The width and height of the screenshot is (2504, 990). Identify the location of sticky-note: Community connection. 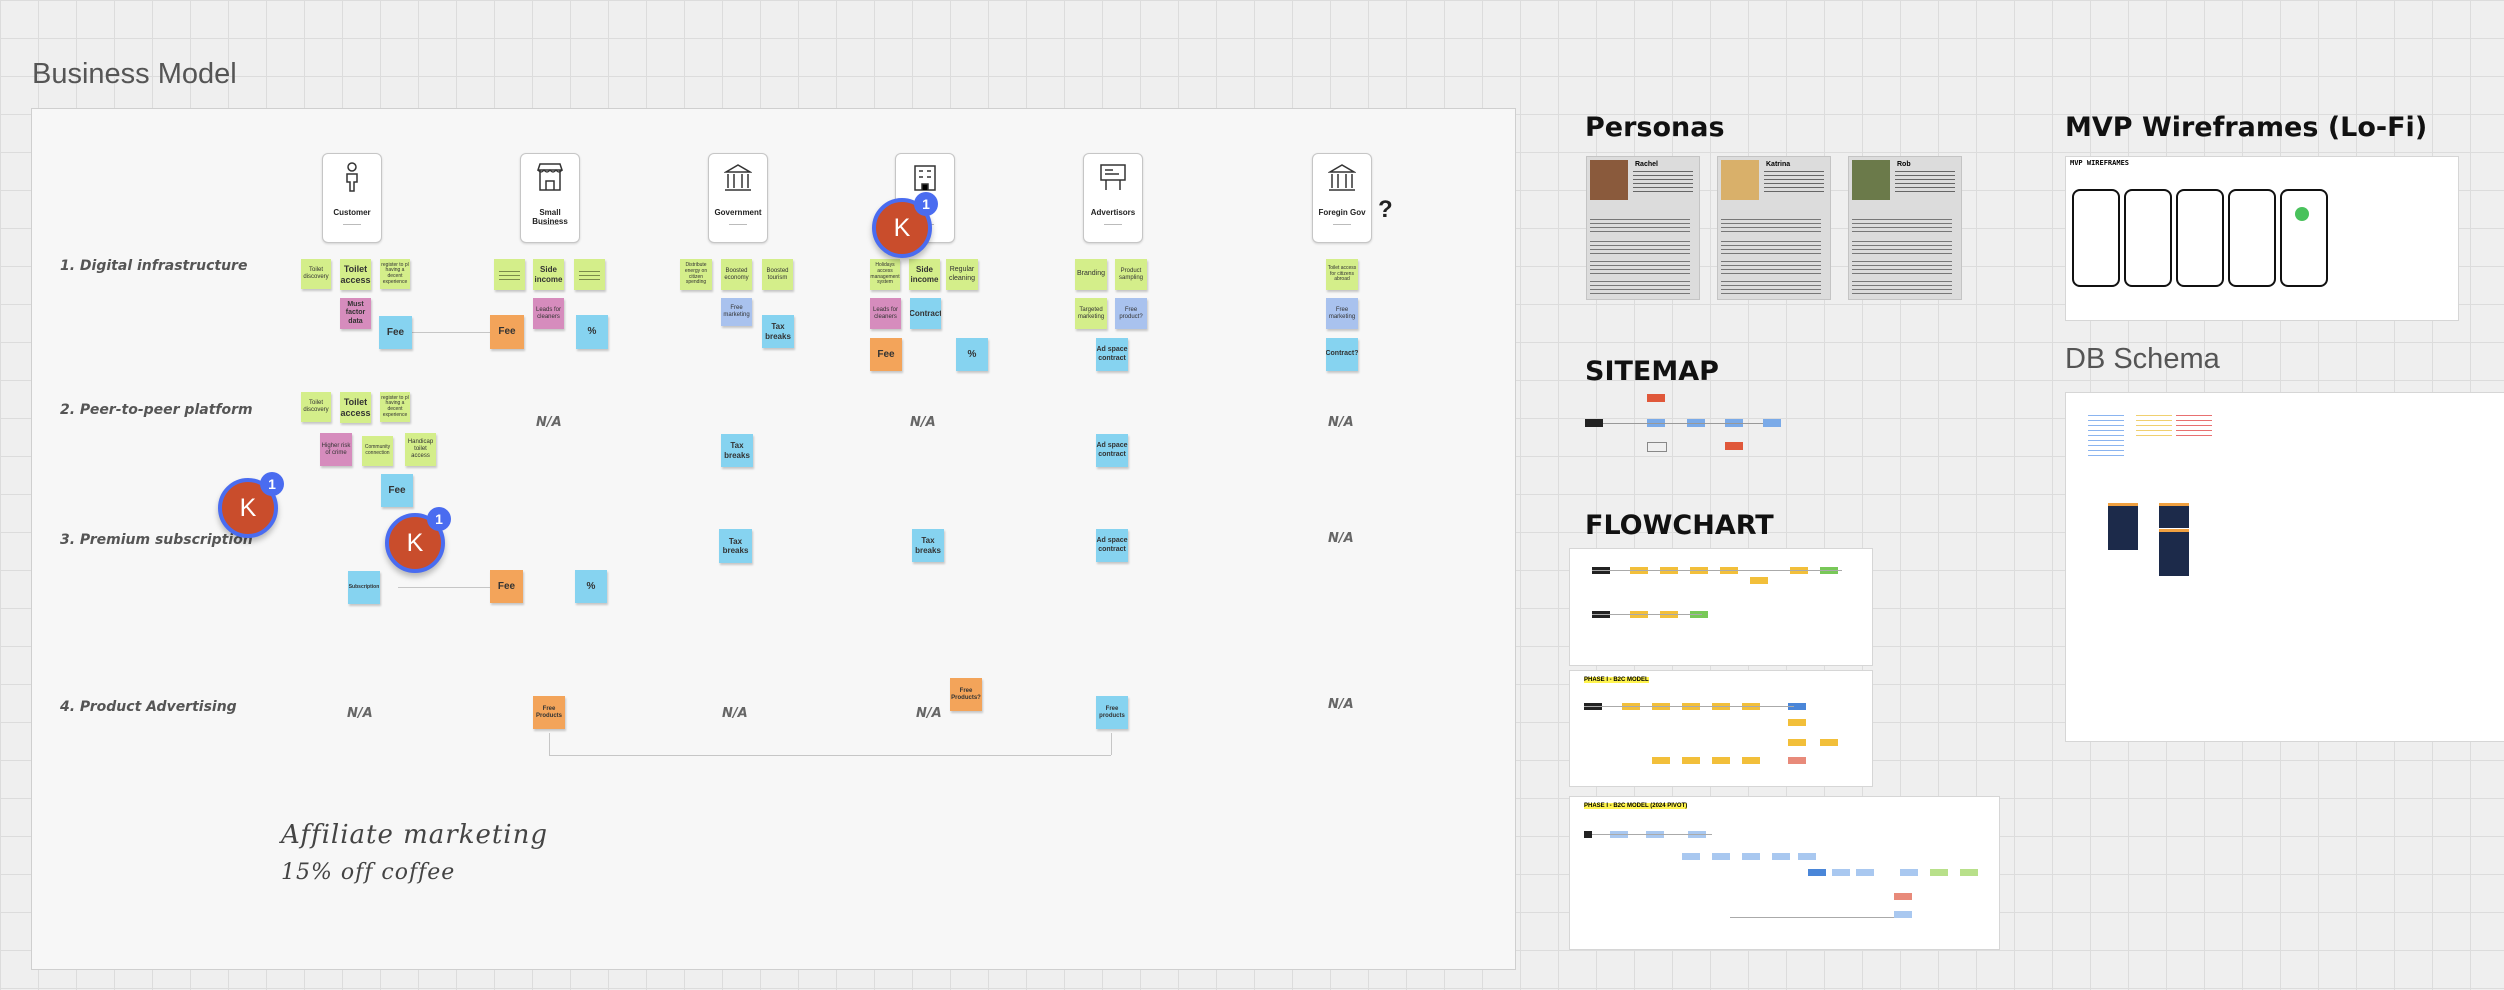
(377, 451).